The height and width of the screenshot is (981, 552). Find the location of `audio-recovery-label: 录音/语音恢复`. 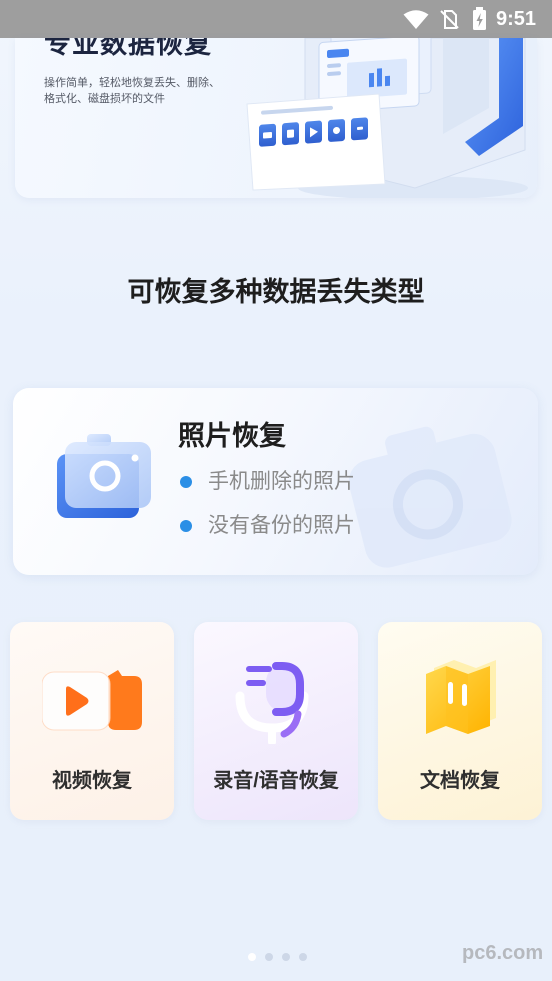

audio-recovery-label: 录音/语音恢复 is located at coordinates (276, 781).